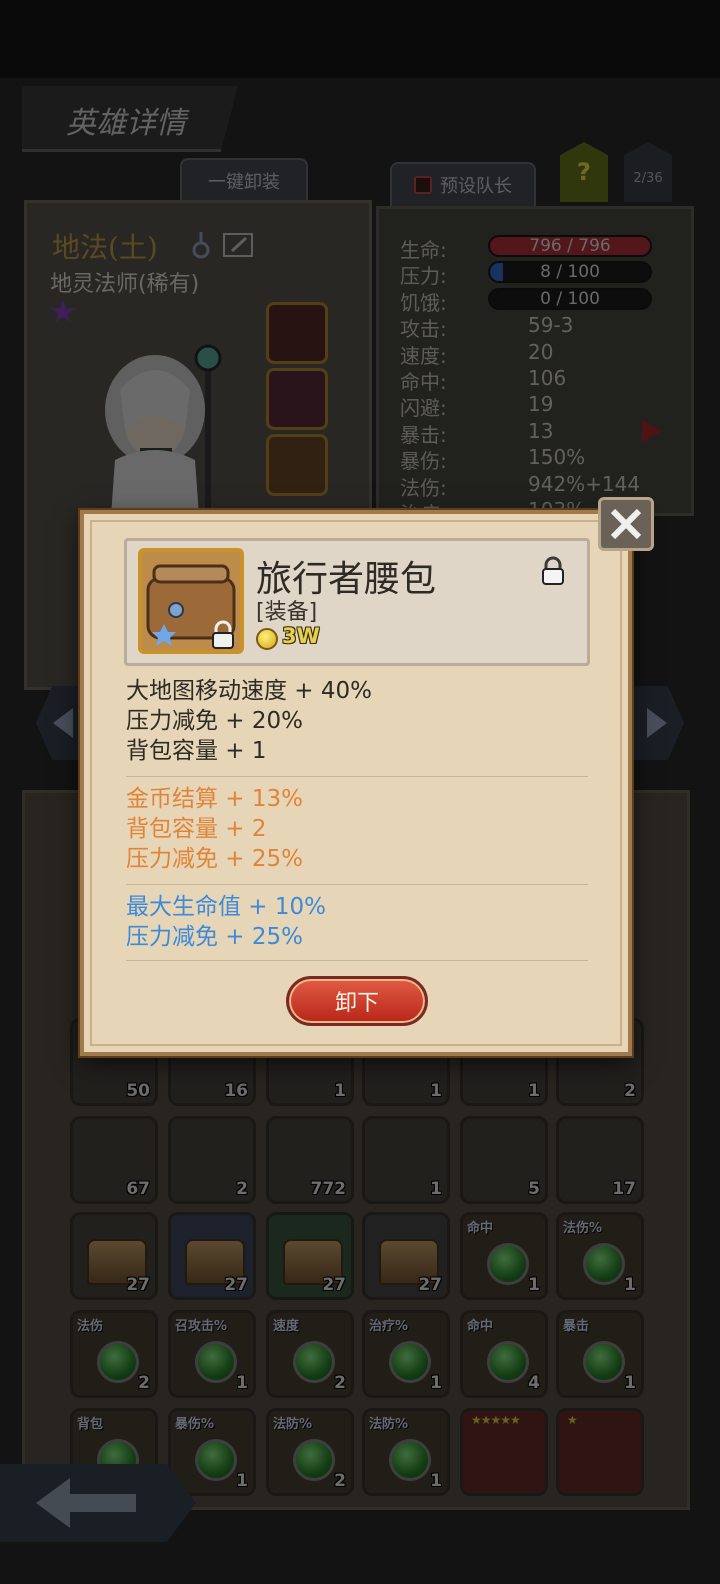 Image resolution: width=720 pixels, height=1584 pixels. Describe the element at coordinates (114, 1160) in the screenshot. I see `inventory-item: 67` at that location.